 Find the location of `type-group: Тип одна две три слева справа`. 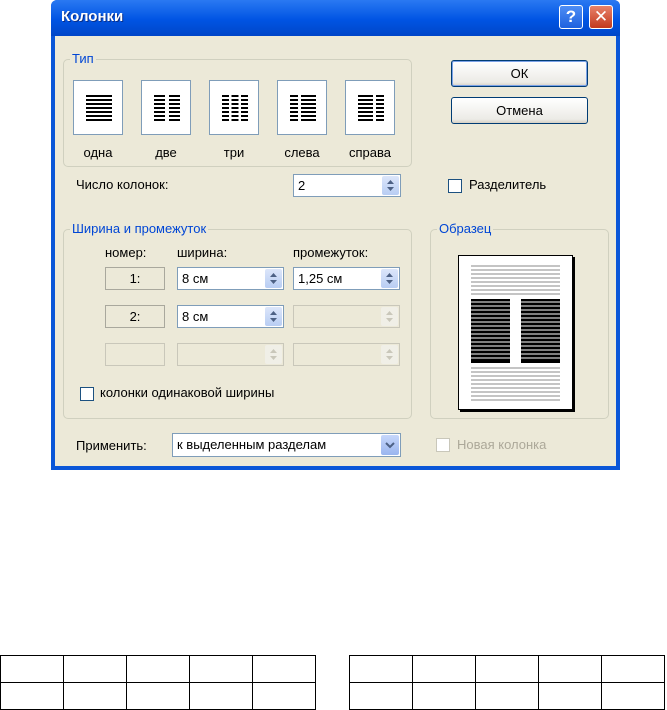

type-group: Тип одна две три слева справа is located at coordinates (237, 109).